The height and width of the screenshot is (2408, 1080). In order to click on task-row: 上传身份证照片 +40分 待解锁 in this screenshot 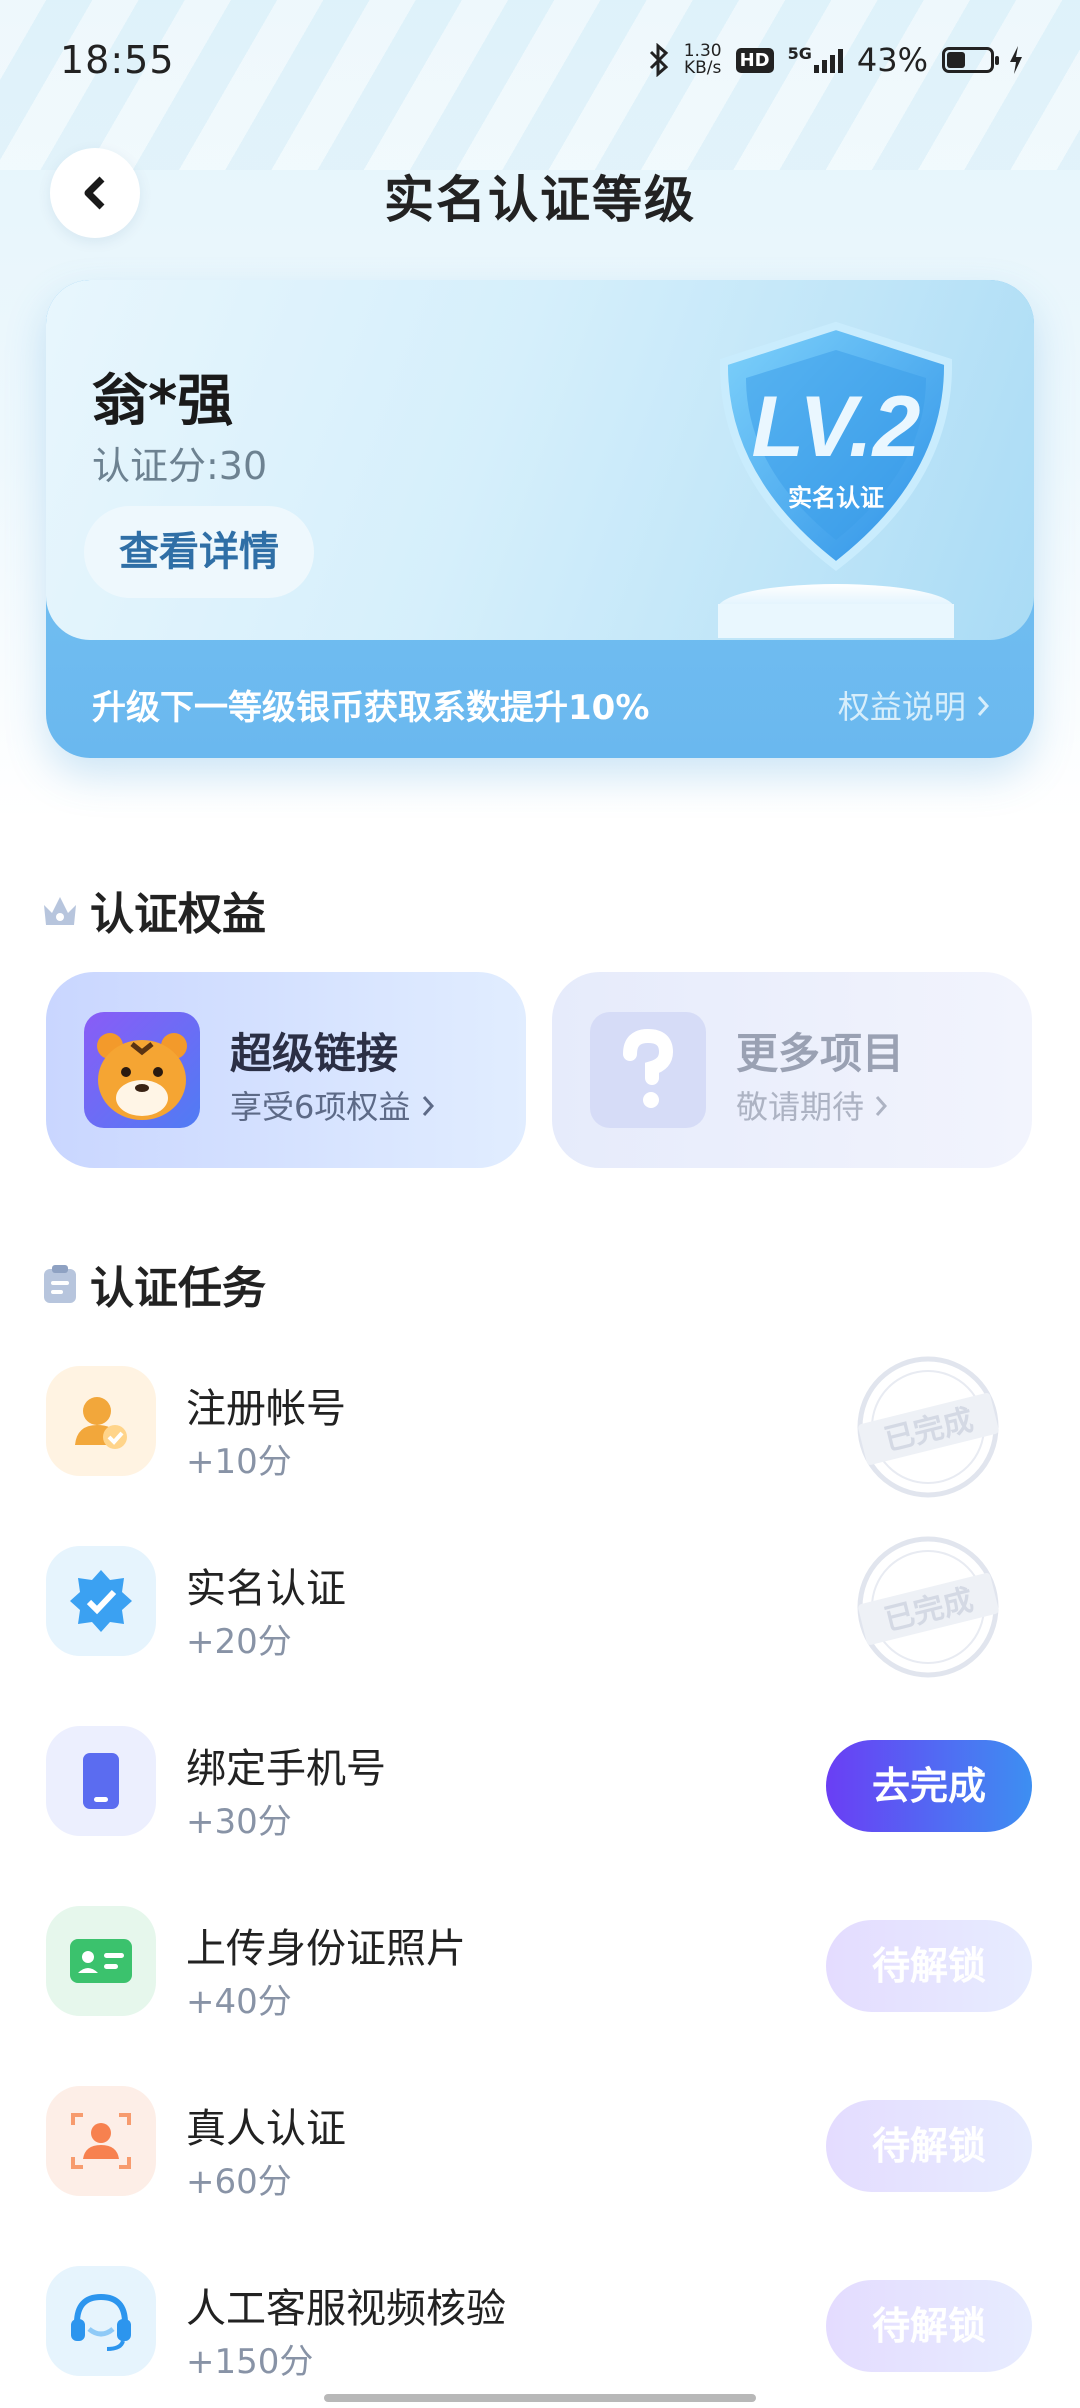, I will do `click(540, 1966)`.